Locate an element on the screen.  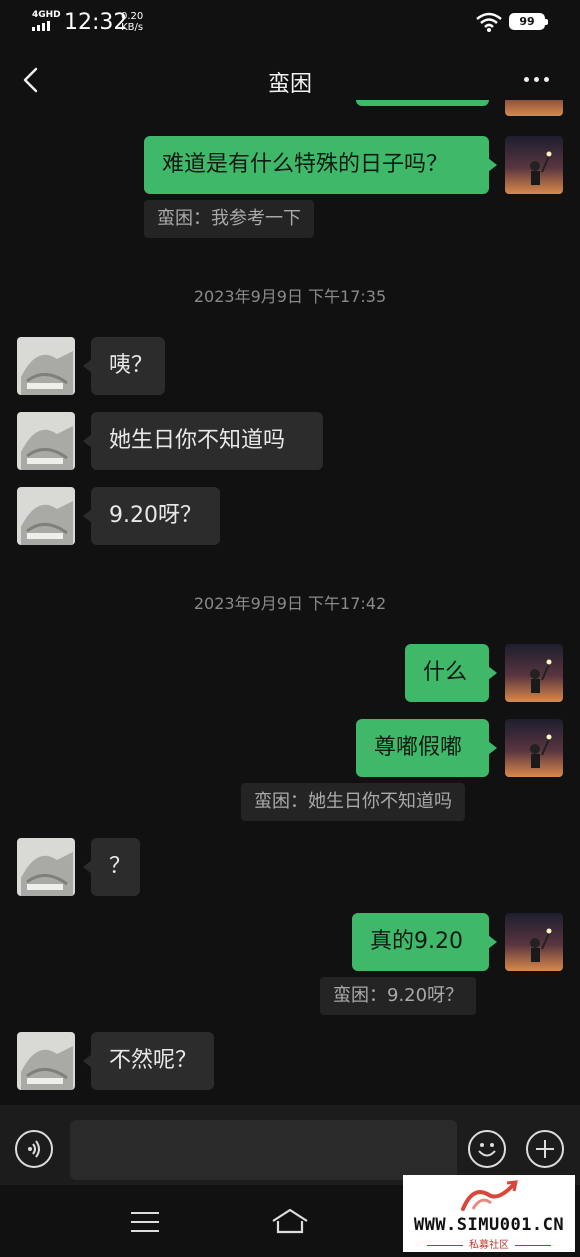
message-bubble-outgoing: 尊嘟假嘟 is located at coordinates (426, 748).